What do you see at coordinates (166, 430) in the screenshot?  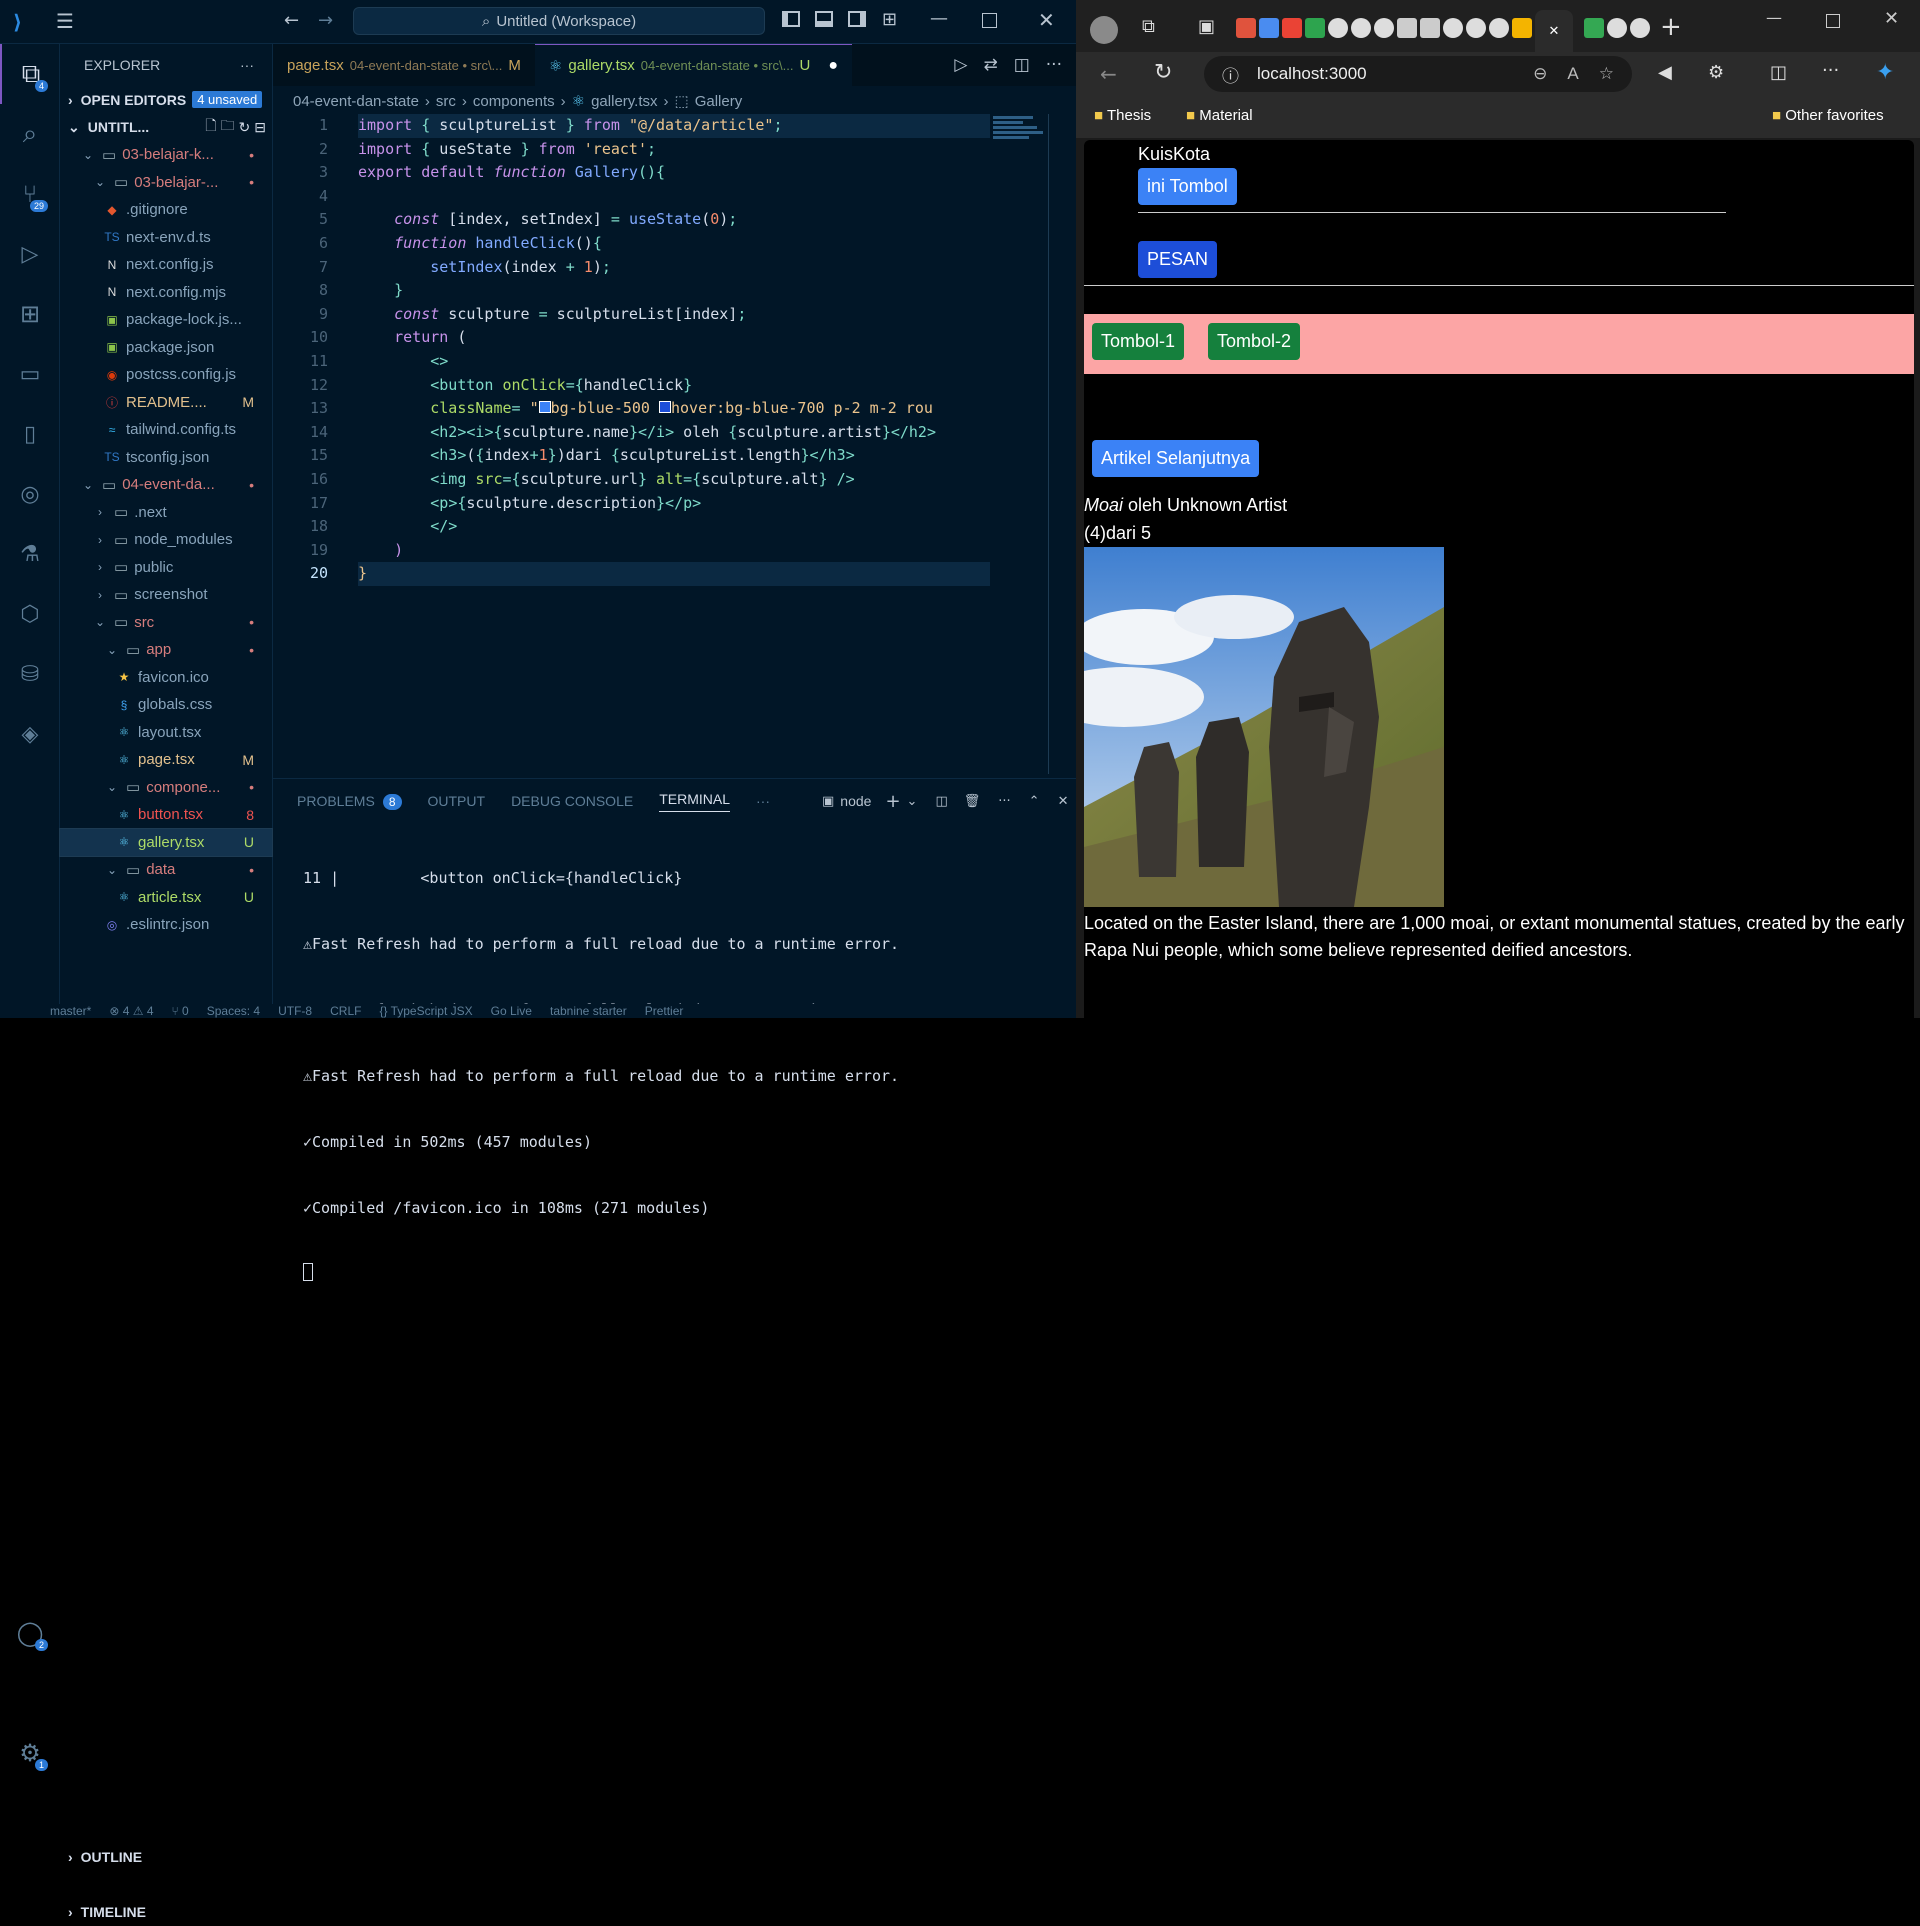 I see `tree-item: ≈ tailwind.config.ts` at bounding box center [166, 430].